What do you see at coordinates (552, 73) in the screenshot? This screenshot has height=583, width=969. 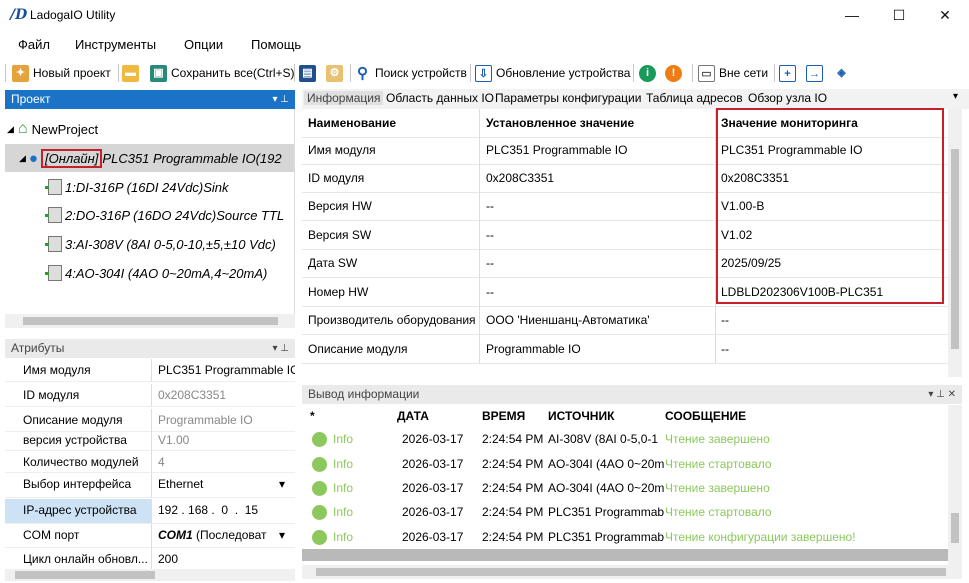 I see `update-device-button: ⇩ Обновление устройства` at bounding box center [552, 73].